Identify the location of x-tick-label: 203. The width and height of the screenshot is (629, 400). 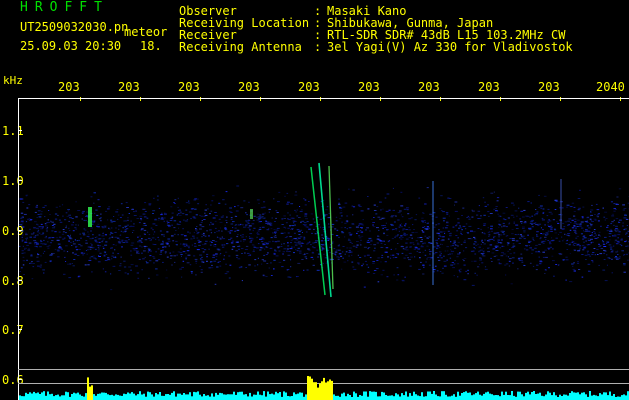
(129, 87).